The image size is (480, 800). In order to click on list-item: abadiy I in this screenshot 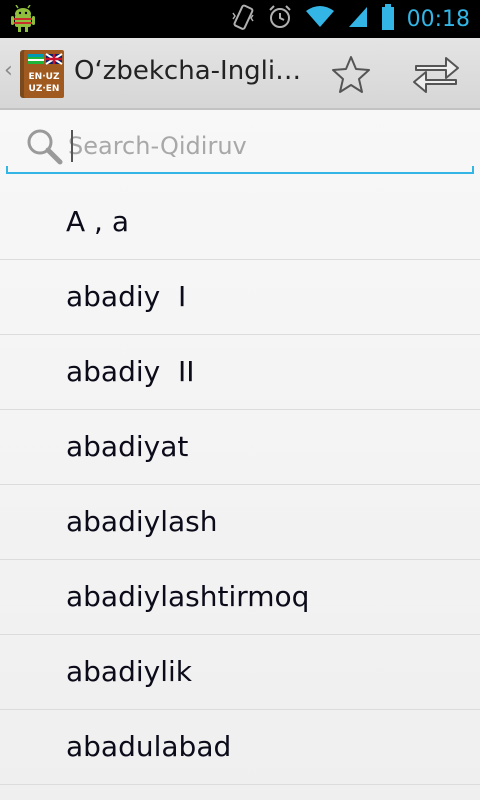, I will do `click(240, 297)`.